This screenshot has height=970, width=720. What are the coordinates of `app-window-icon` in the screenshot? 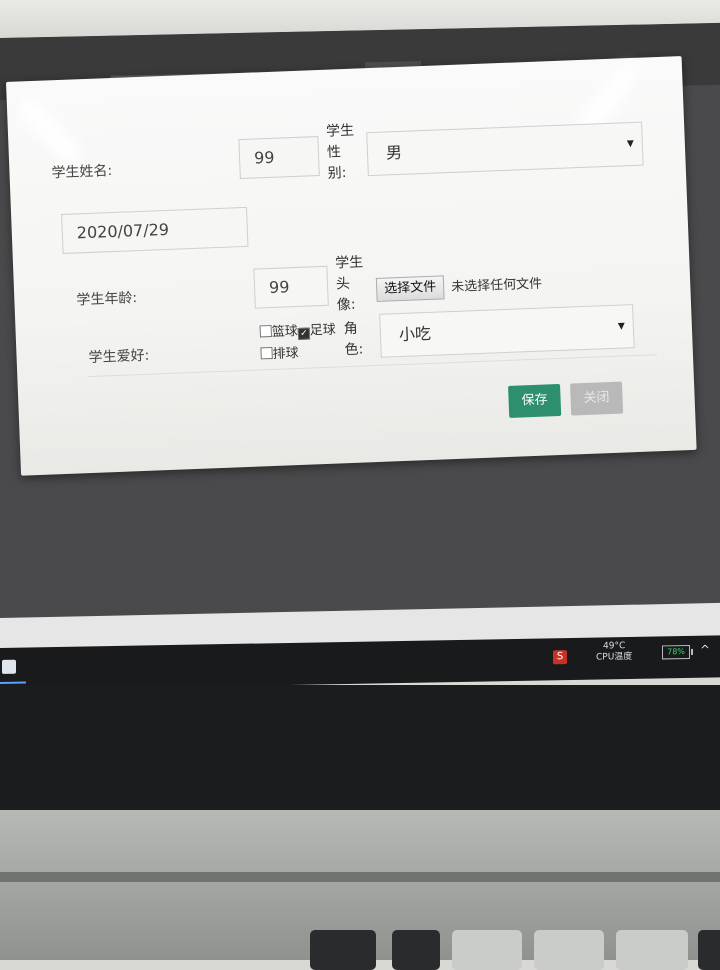 It's located at (13, 669).